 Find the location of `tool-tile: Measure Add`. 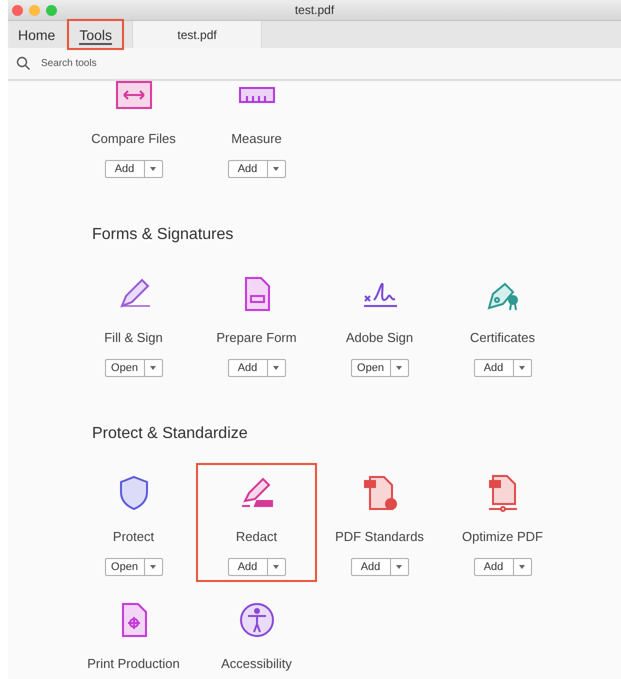

tool-tile: Measure Add is located at coordinates (256, 131).